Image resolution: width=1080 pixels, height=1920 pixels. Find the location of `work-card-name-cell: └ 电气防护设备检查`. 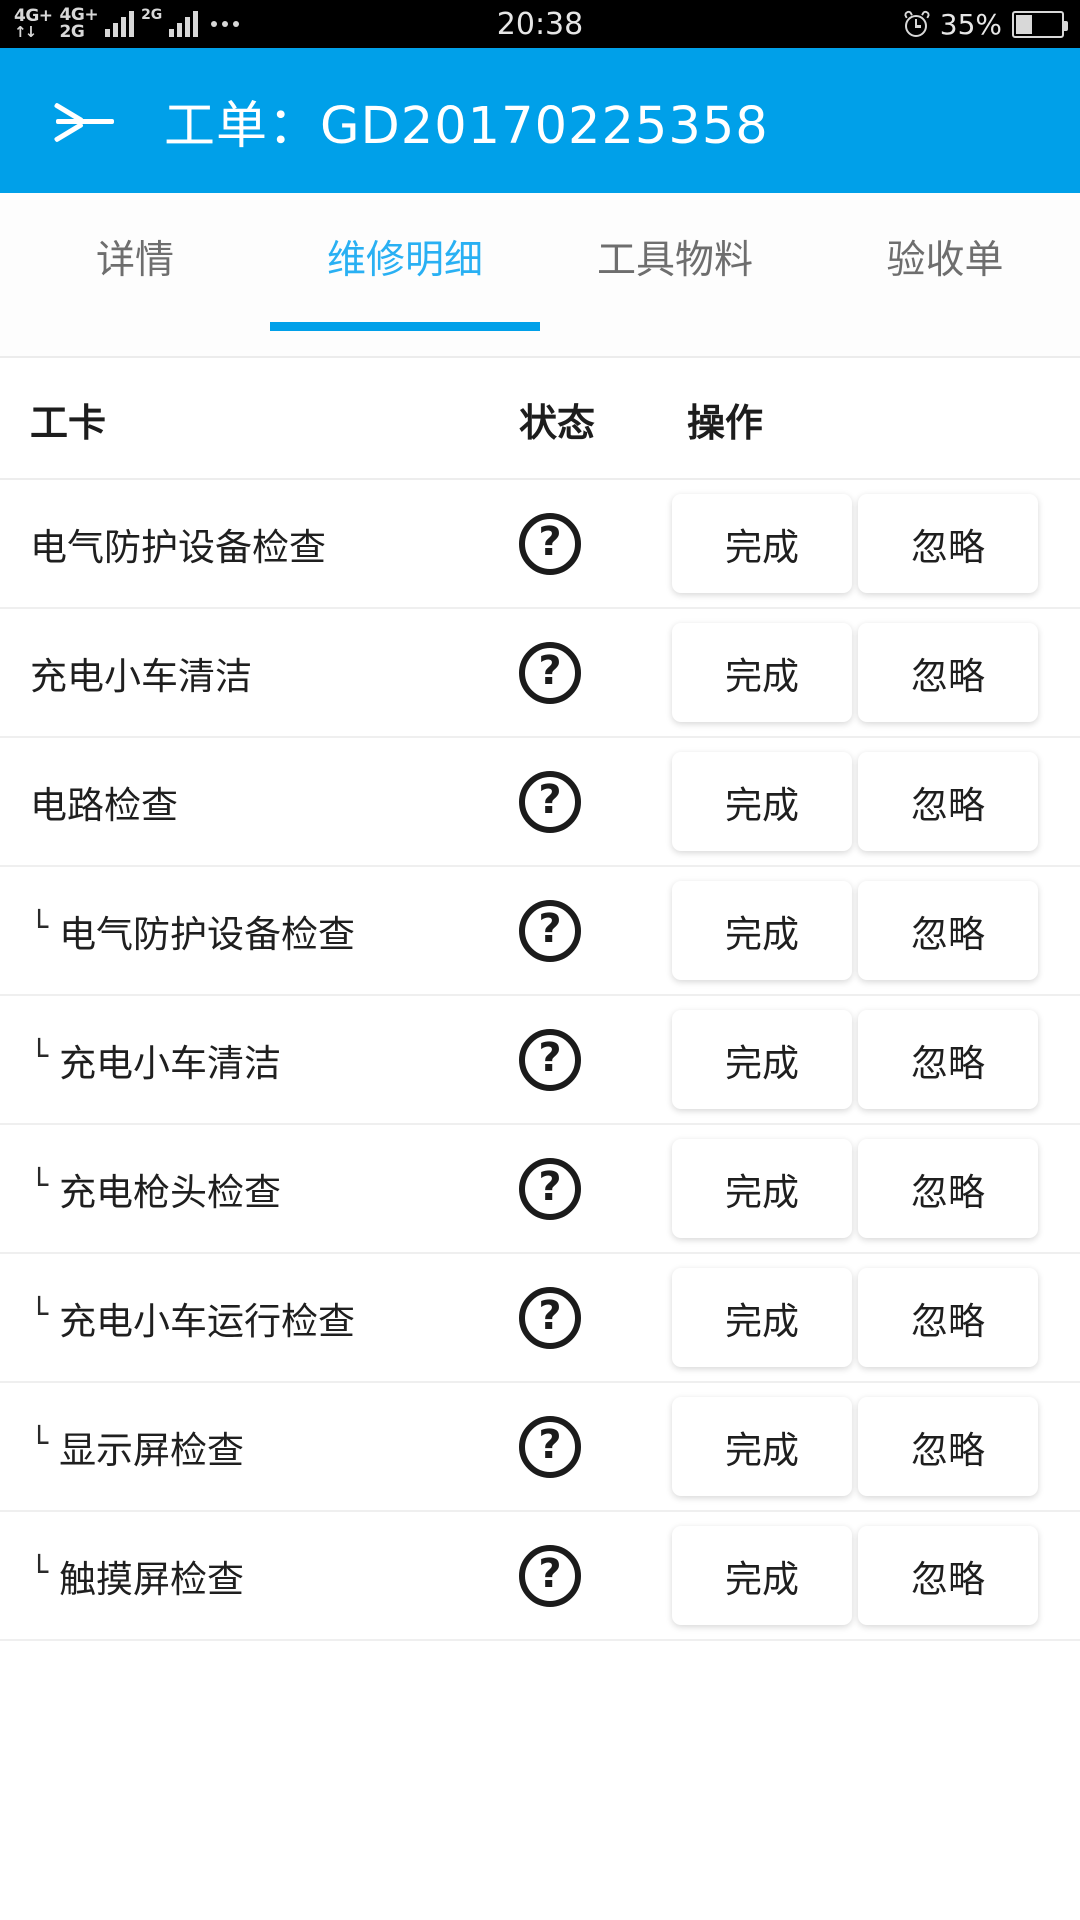

work-card-name-cell: └ 电气防护设备检查 is located at coordinates (192, 931).